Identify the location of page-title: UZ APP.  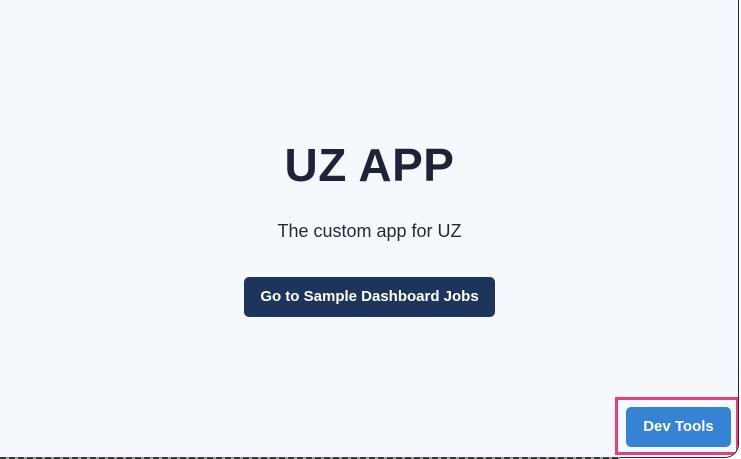
(369, 165).